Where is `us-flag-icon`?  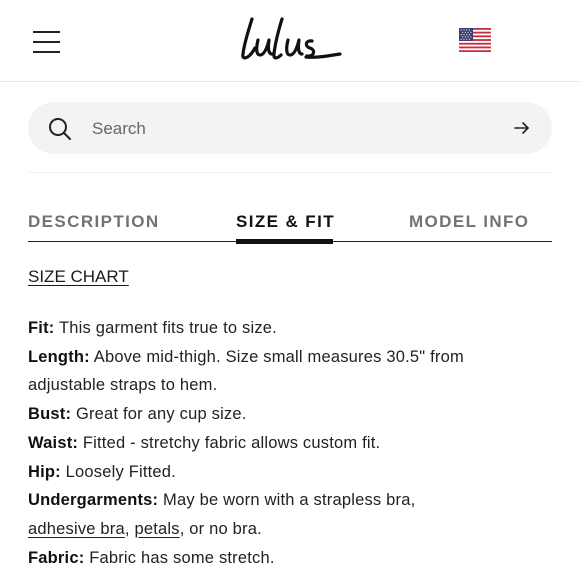
us-flag-icon is located at coordinates (475, 40).